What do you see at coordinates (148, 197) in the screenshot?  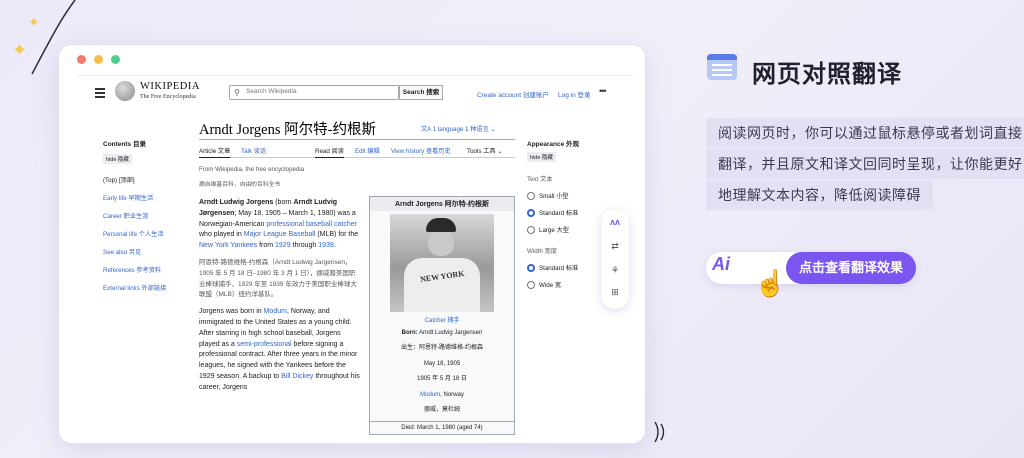 I see `toc-item: Early life 早期生活` at bounding box center [148, 197].